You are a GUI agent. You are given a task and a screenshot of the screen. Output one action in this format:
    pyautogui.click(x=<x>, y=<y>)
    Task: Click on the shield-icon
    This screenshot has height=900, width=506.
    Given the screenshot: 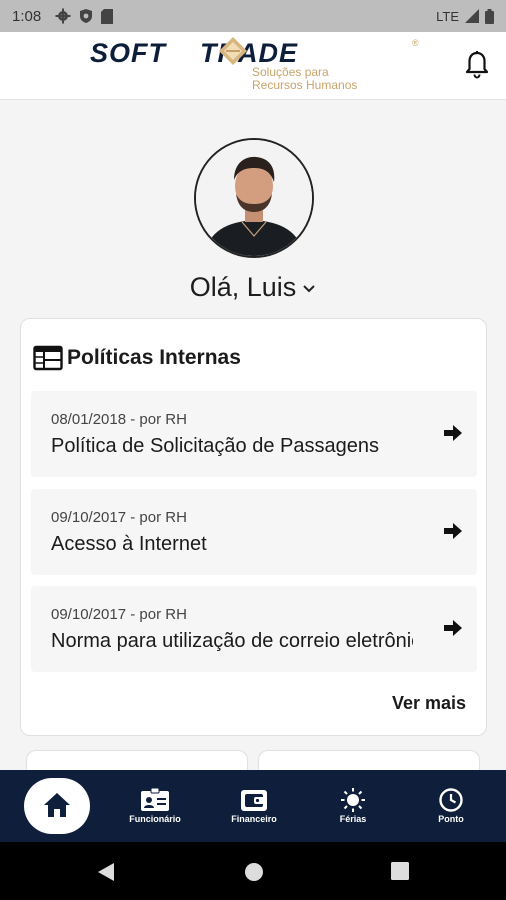 What is the action you would take?
    pyautogui.click(x=86, y=16)
    